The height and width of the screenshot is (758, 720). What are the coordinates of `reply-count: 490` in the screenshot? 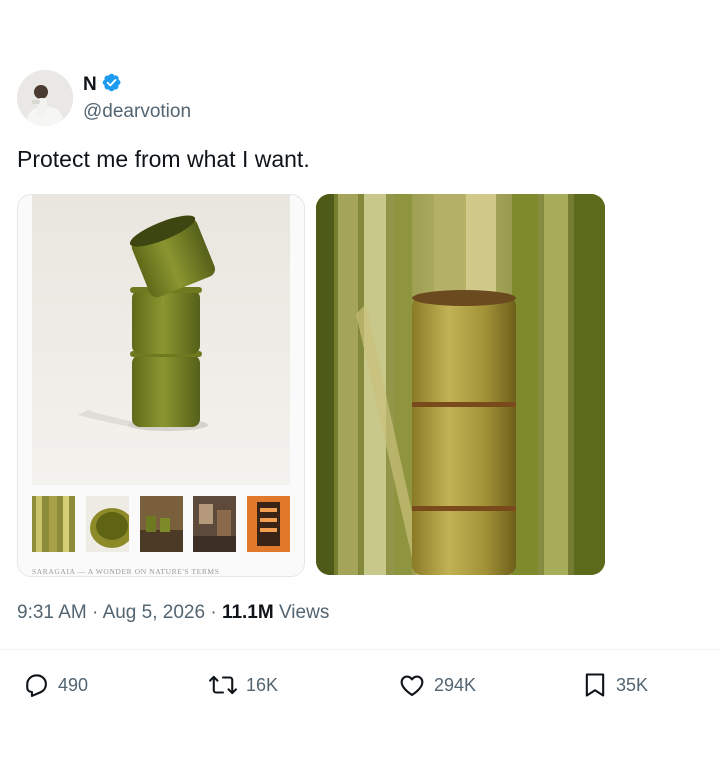 It's located at (73, 684).